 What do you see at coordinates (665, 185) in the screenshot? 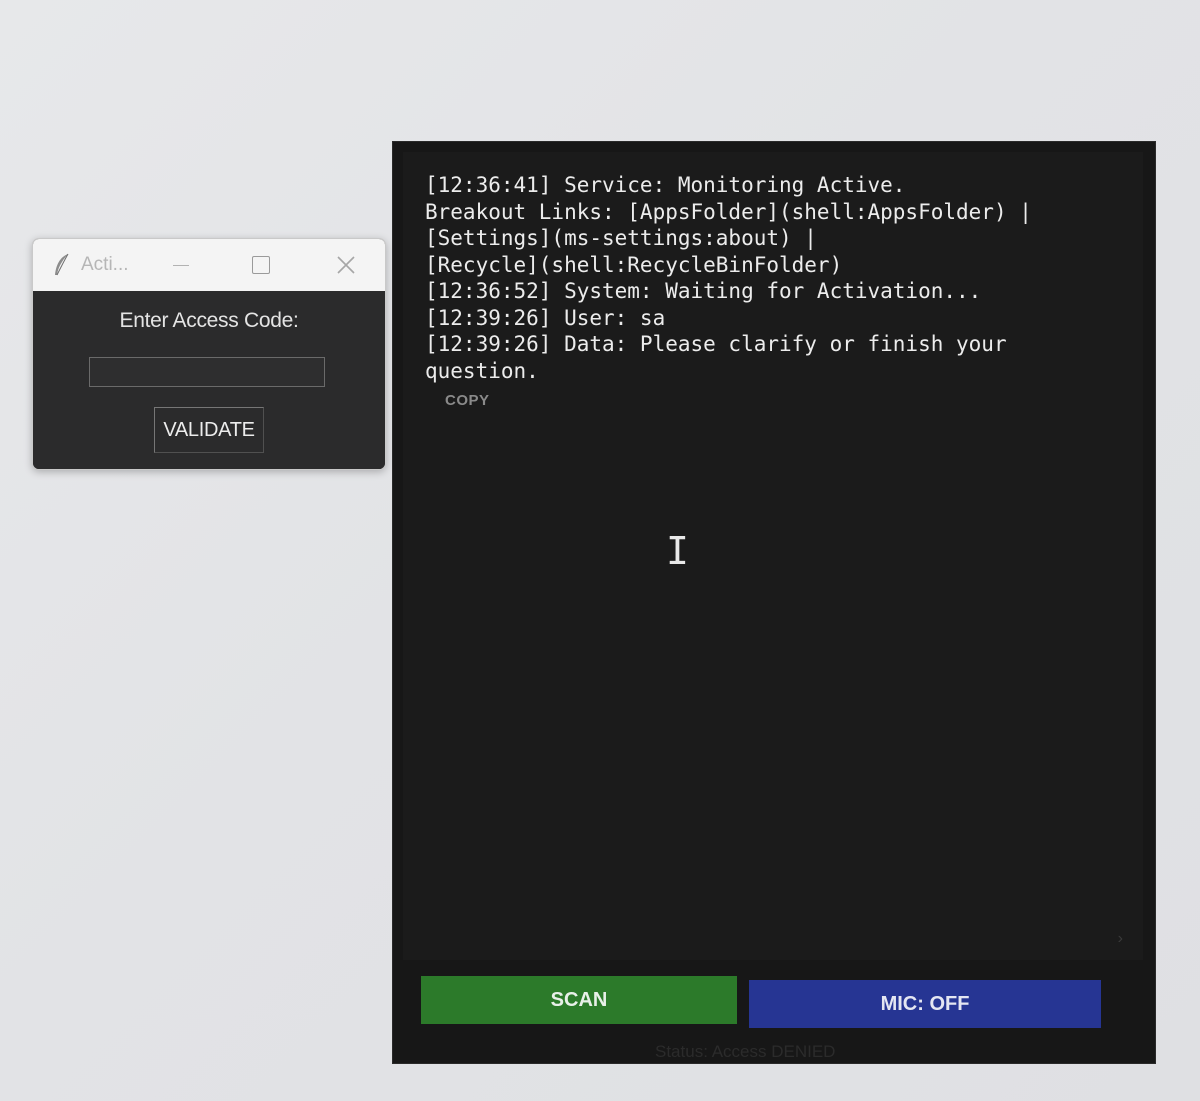
I see `log-line: [12:36:41] Service: Monitoring Active.` at bounding box center [665, 185].